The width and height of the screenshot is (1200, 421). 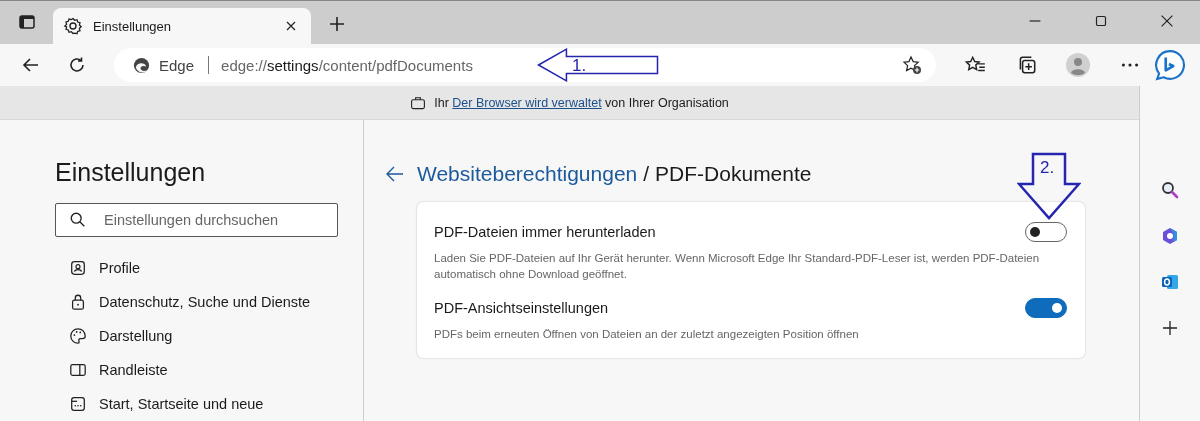 What do you see at coordinates (209, 268) in the screenshot?
I see `sidebar-item: Profile` at bounding box center [209, 268].